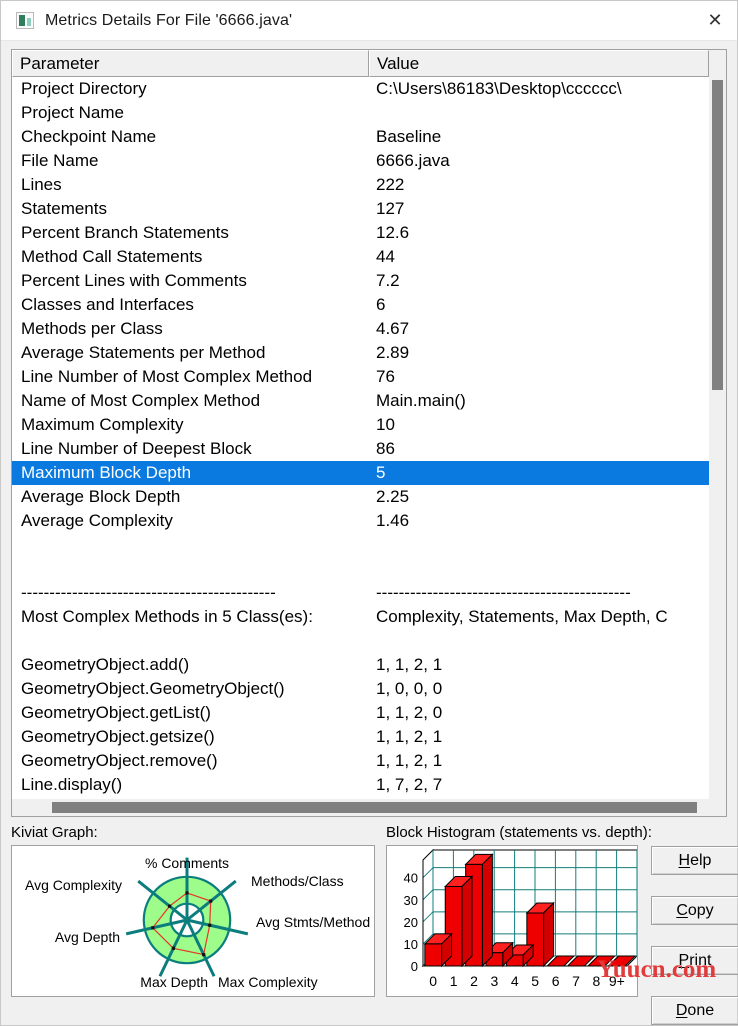 The width and height of the screenshot is (738, 1026). Describe the element at coordinates (72, 112) in the screenshot. I see `cell-parameter: Project Name` at that location.